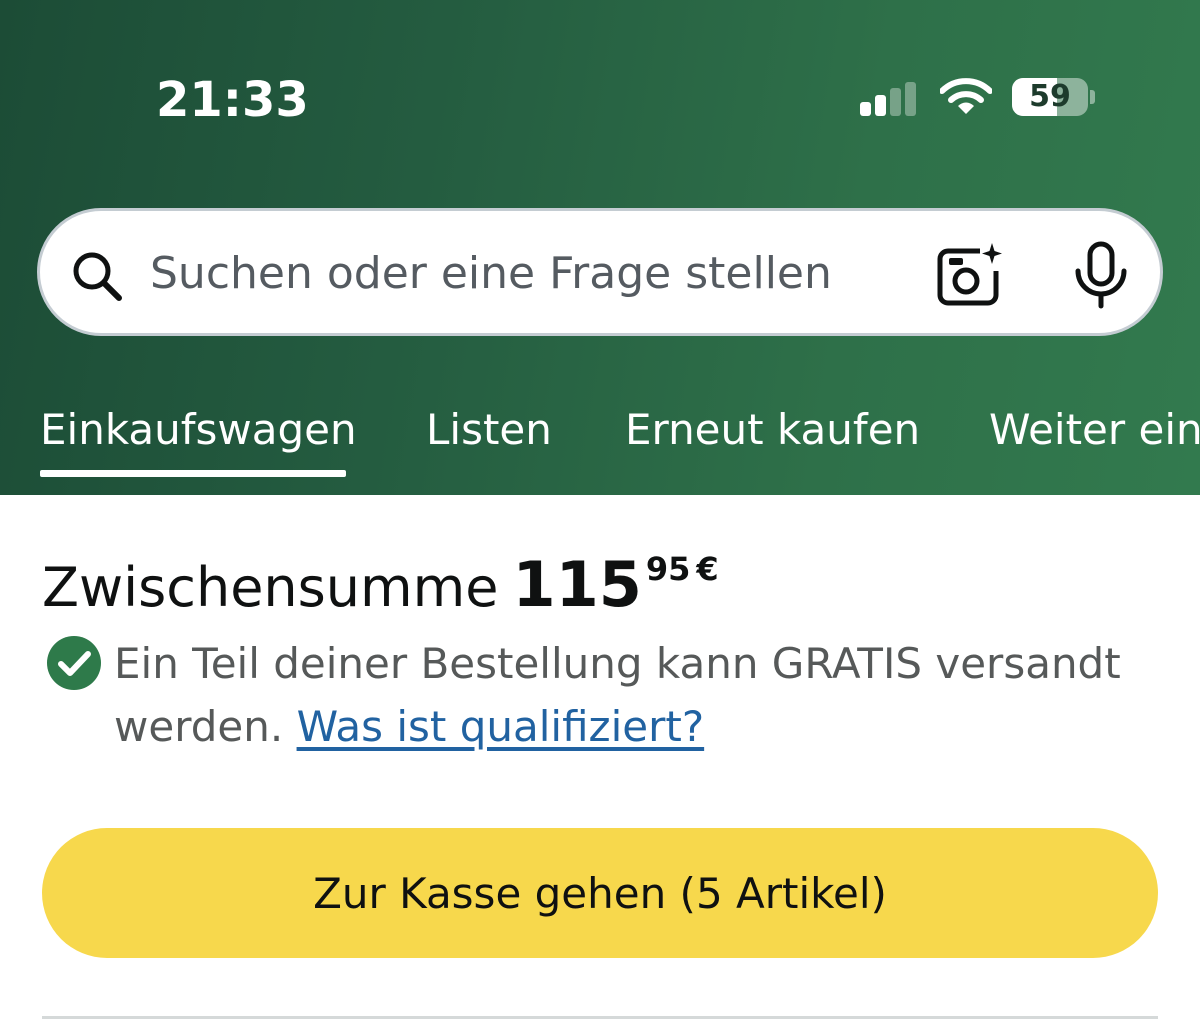  I want to click on divider, so click(600, 1017).